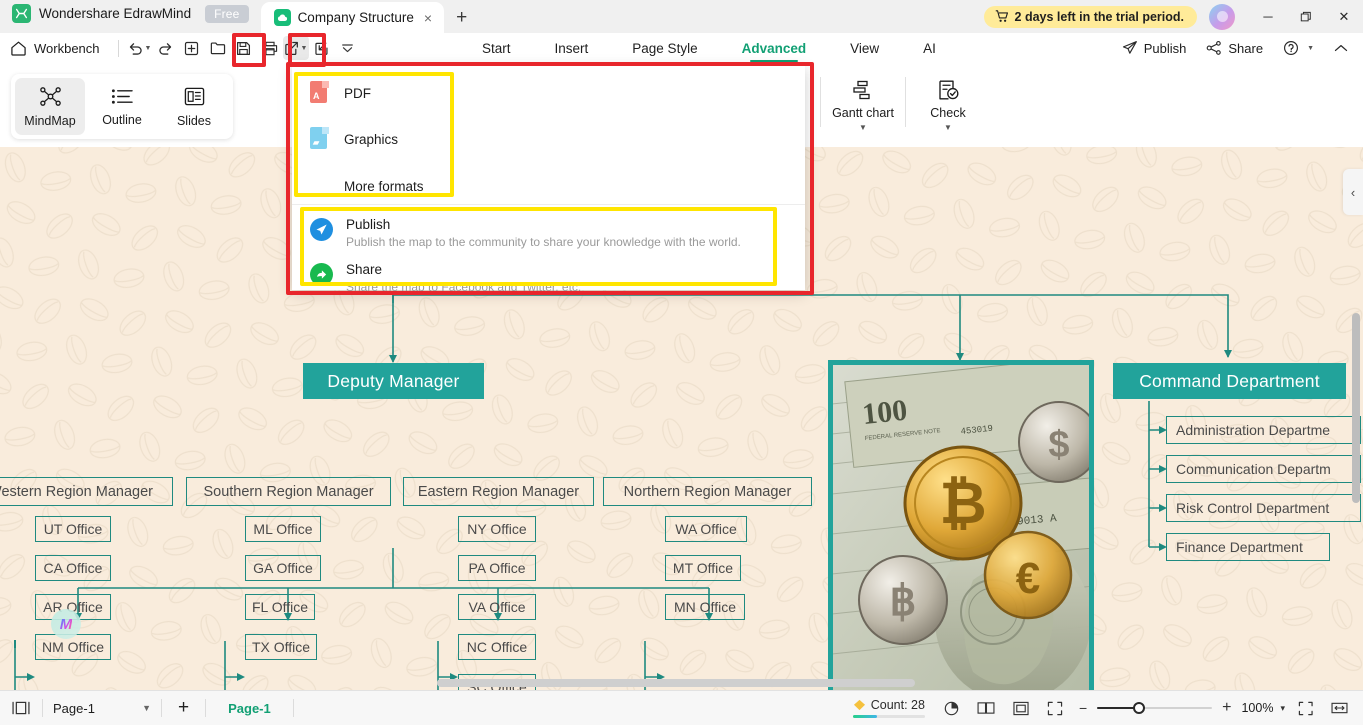  Describe the element at coordinates (1139, 708) in the screenshot. I see `zoom-slider-handle` at that location.